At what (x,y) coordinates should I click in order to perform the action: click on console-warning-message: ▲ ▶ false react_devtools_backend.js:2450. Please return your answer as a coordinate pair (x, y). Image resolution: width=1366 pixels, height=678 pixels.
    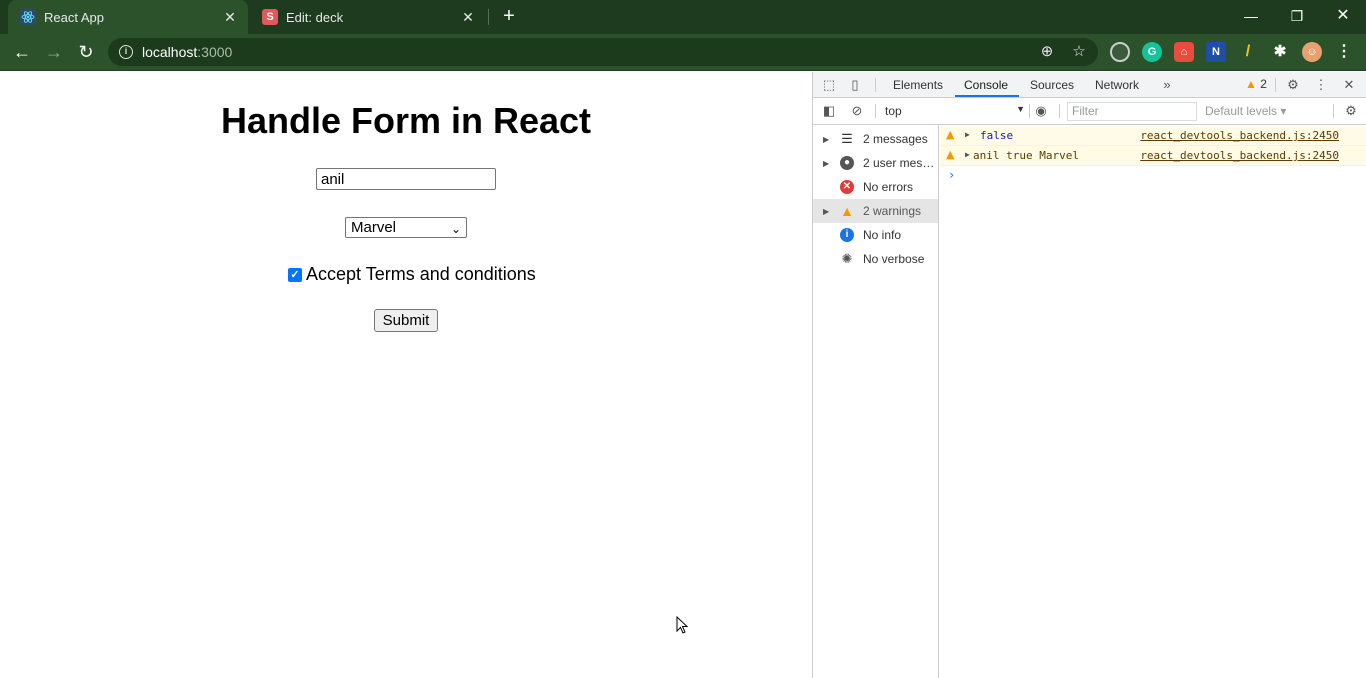
    Looking at the image, I should click on (1153, 136).